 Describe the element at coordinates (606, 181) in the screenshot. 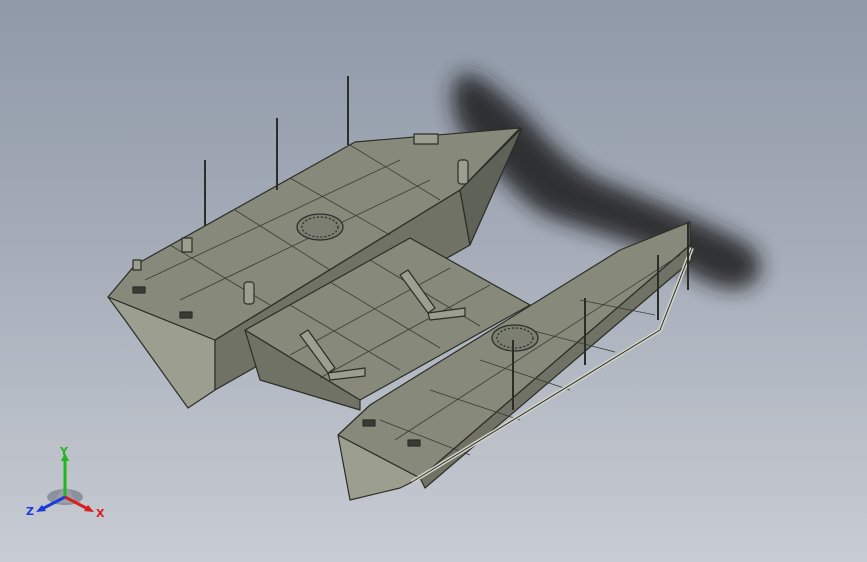

I see `cast-shadow` at that location.